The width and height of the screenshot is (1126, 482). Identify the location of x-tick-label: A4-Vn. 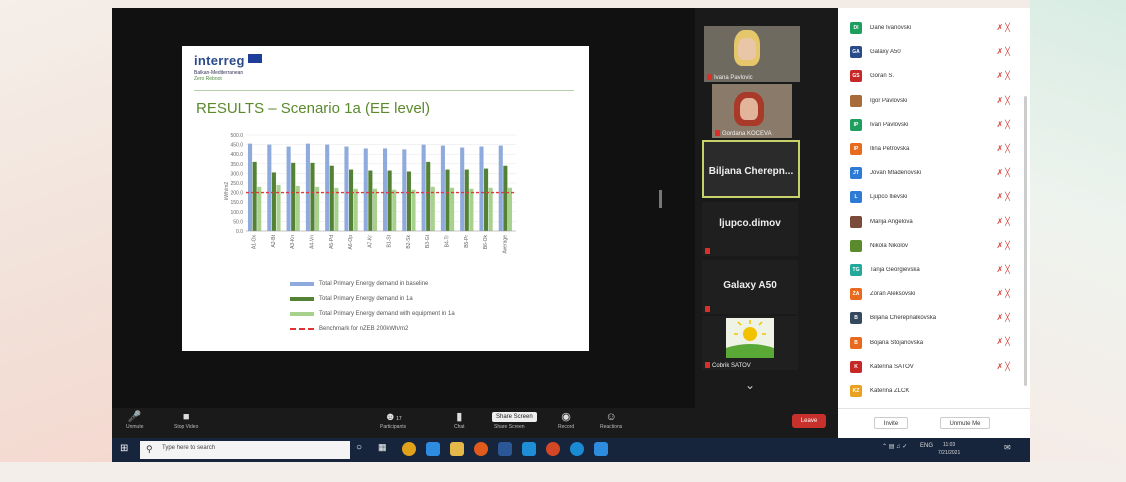
(313, 242).